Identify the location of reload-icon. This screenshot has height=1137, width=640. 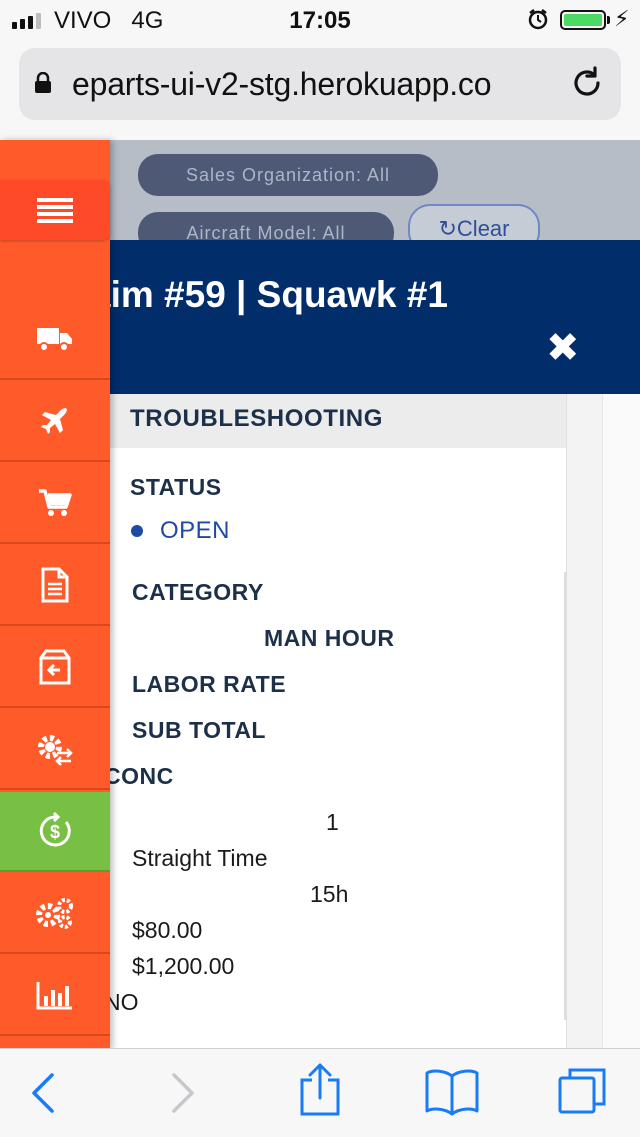
(587, 83).